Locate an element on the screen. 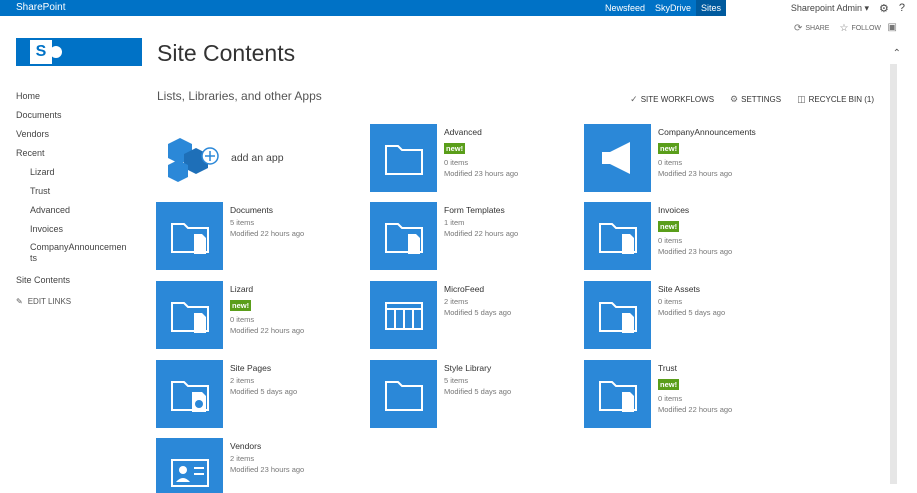 The image size is (917, 493). tile-name: Form Templates is located at coordinates (514, 210).